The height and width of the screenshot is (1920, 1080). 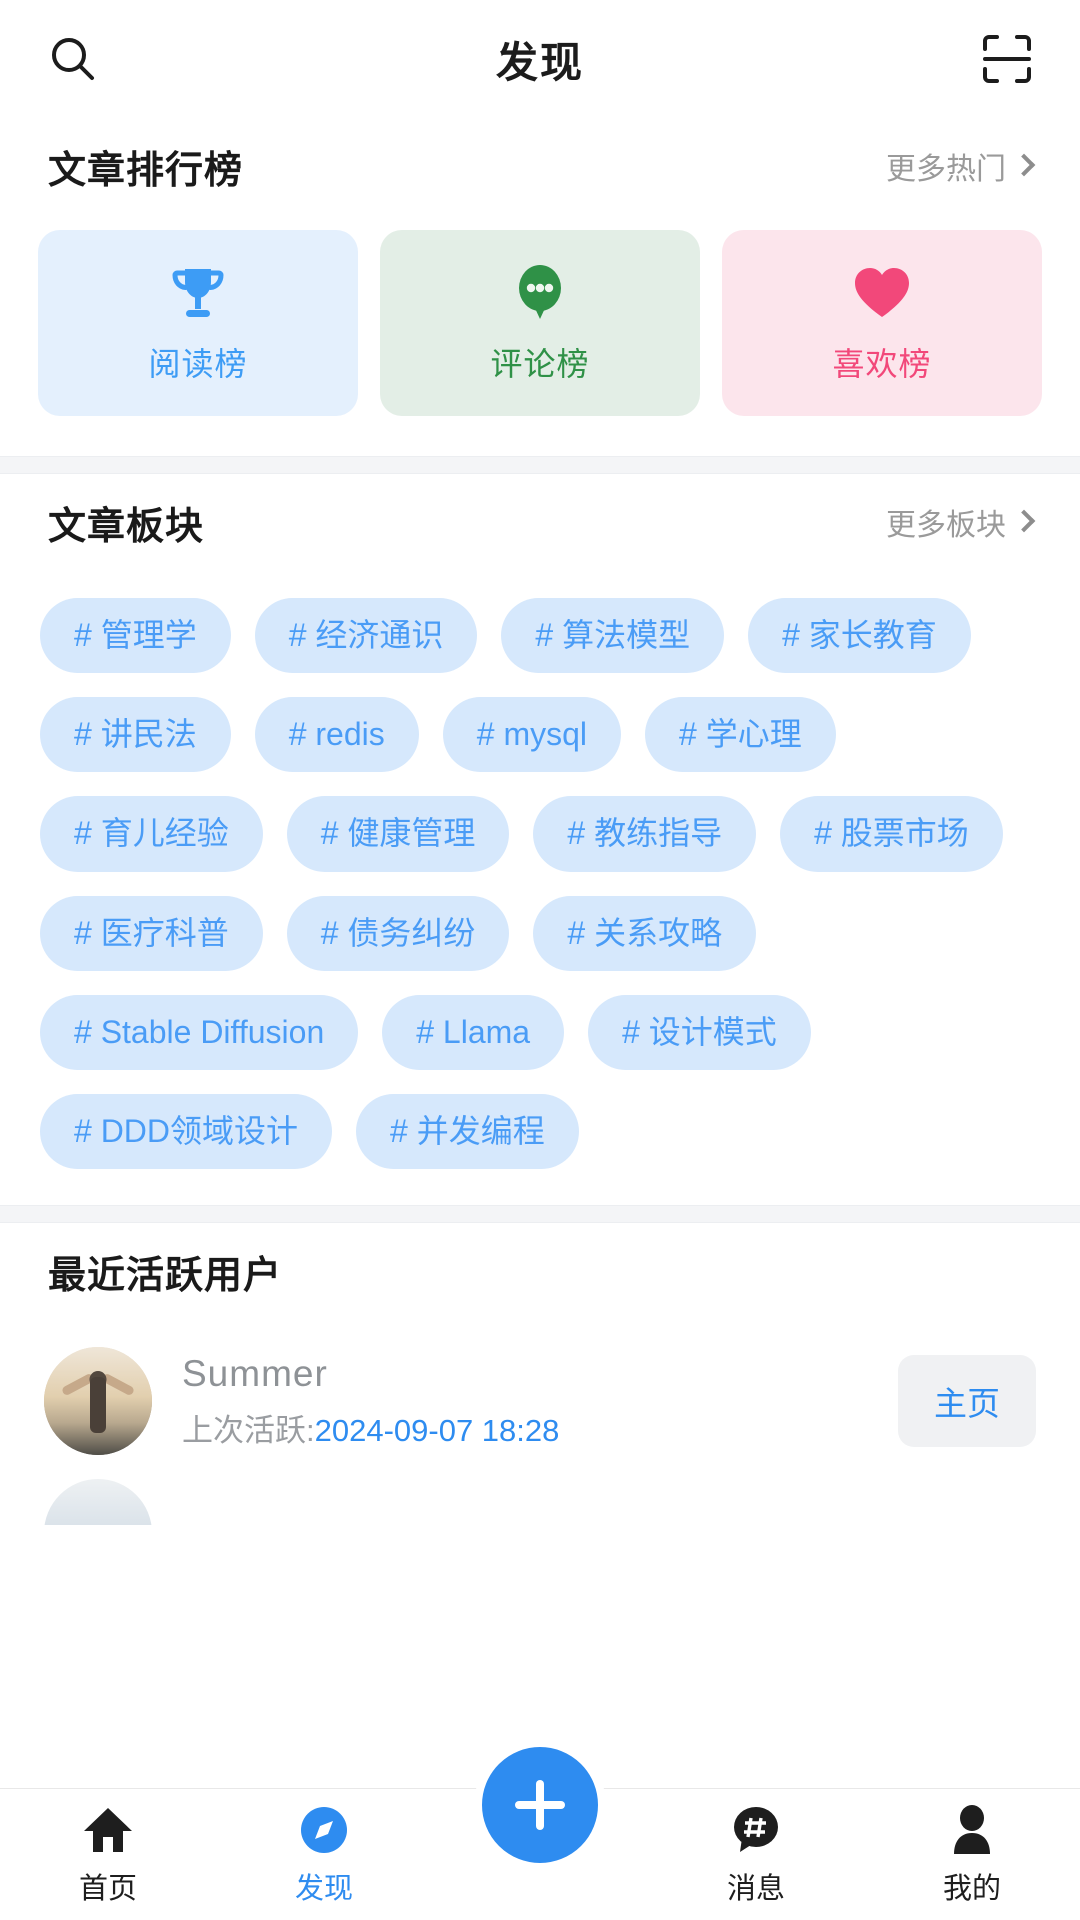 I want to click on rank-card-row: 阅读榜 评论榜 喜欢榜, so click(x=540, y=335).